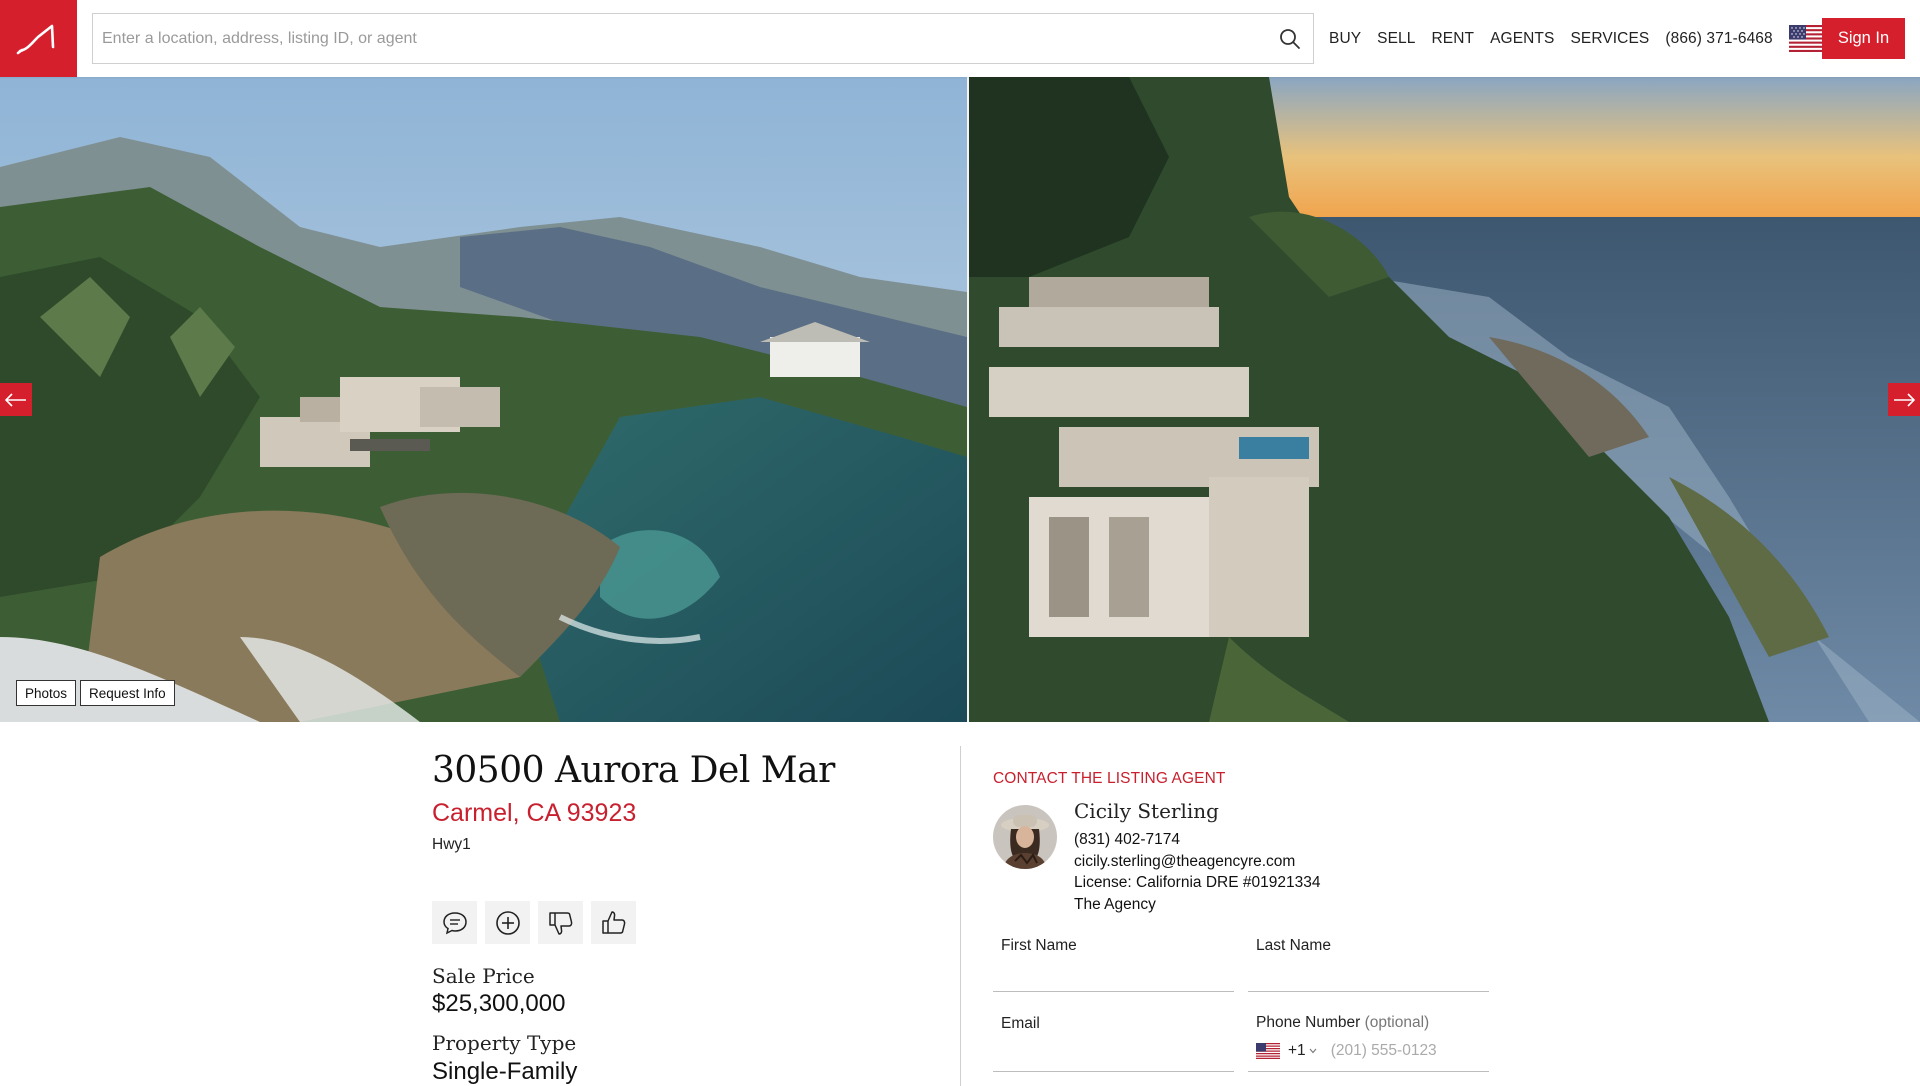  What do you see at coordinates (1718, 39) in the screenshot?
I see `header-phone-link: (866) 371-6468` at bounding box center [1718, 39].